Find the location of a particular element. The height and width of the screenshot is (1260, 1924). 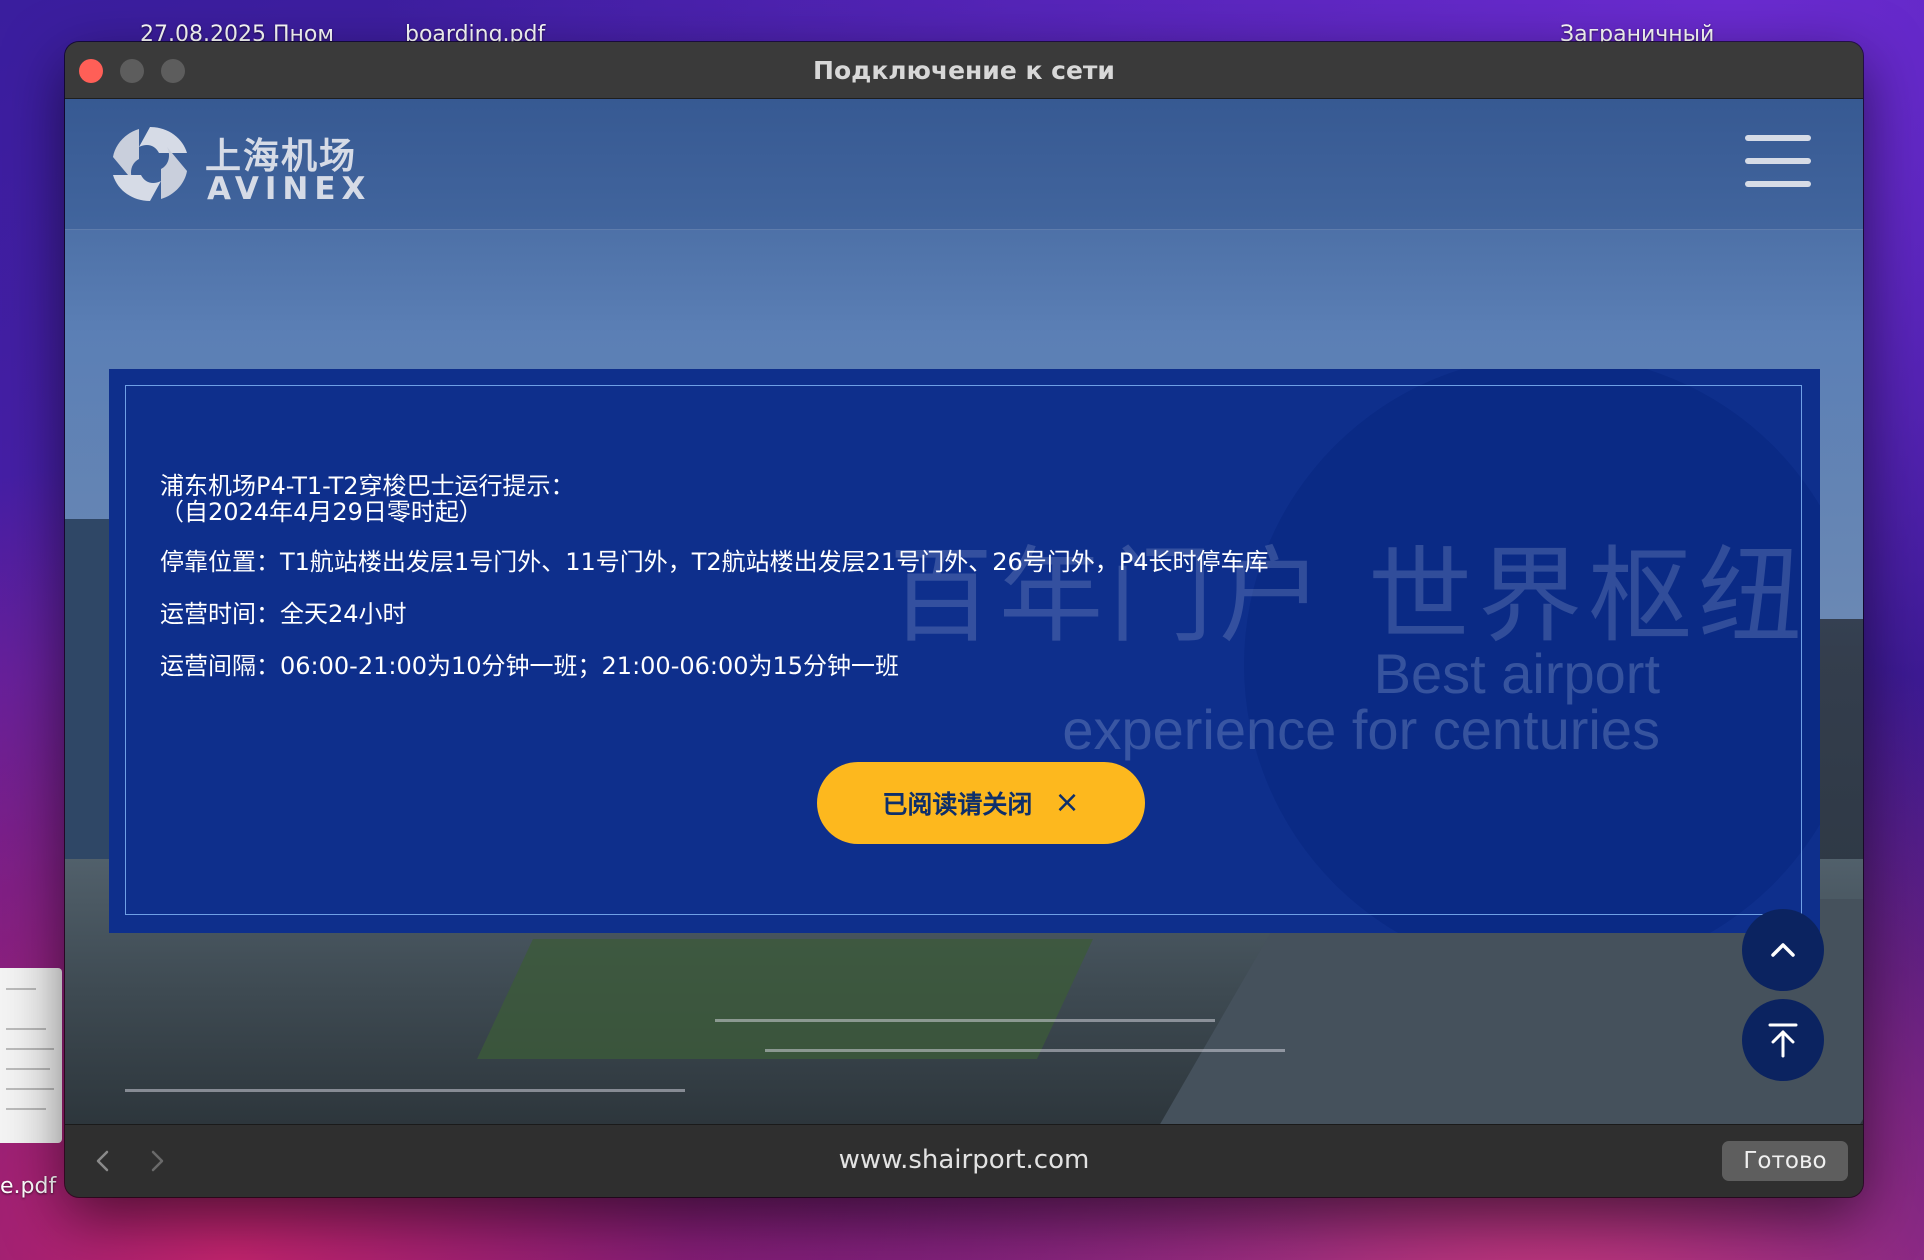

browser-bottom-bar: www.shairport.com Готово is located at coordinates (964, 1160).